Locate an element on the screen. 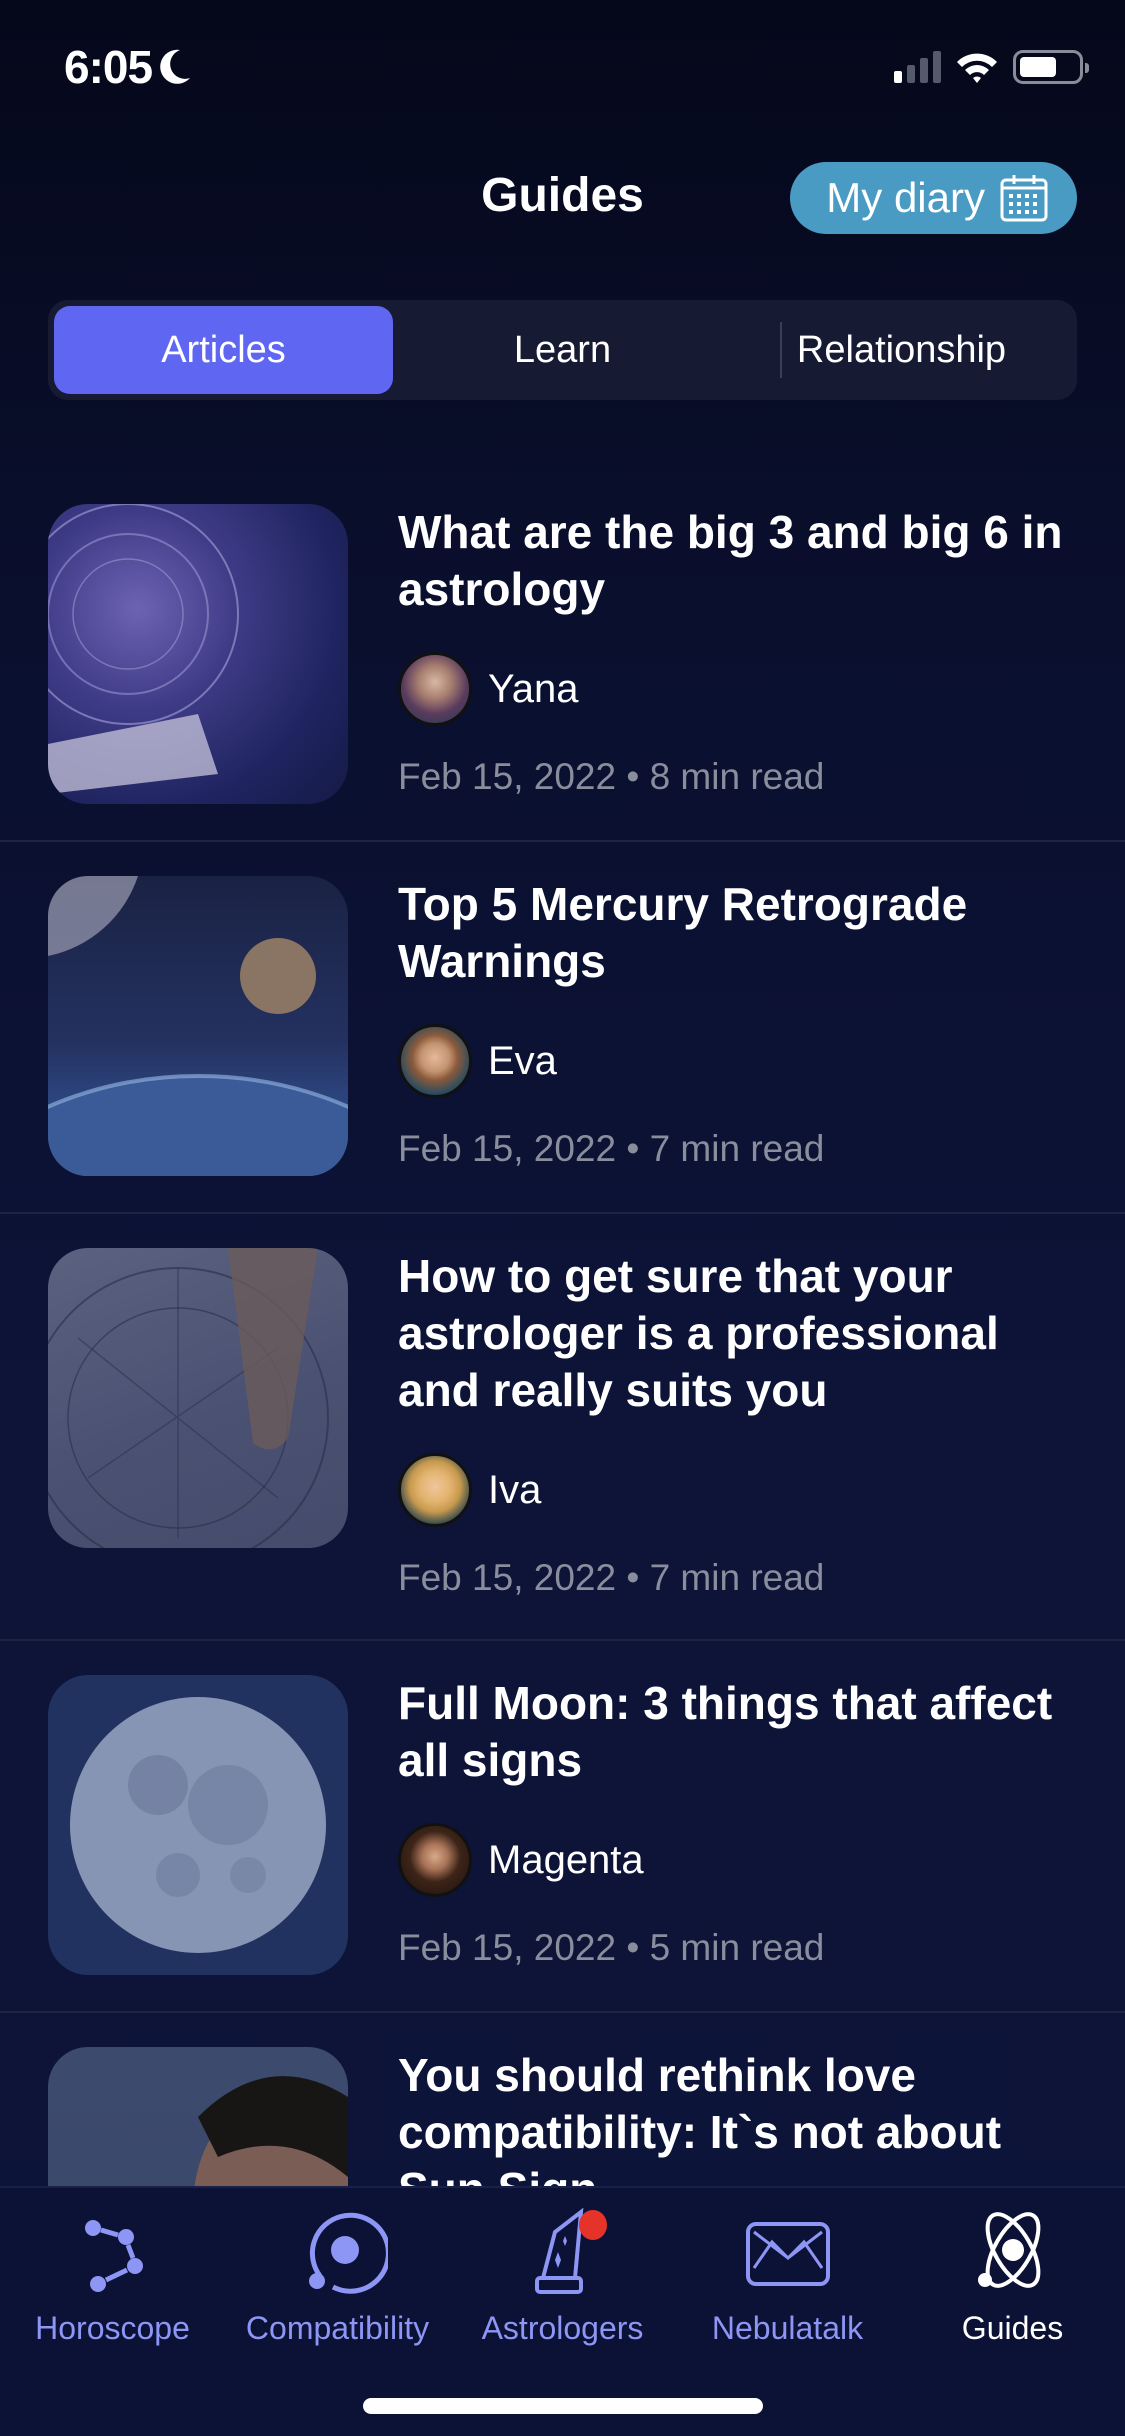 The image size is (1125, 2436). tabbar-label: Nebulatalk is located at coordinates (787, 2328).